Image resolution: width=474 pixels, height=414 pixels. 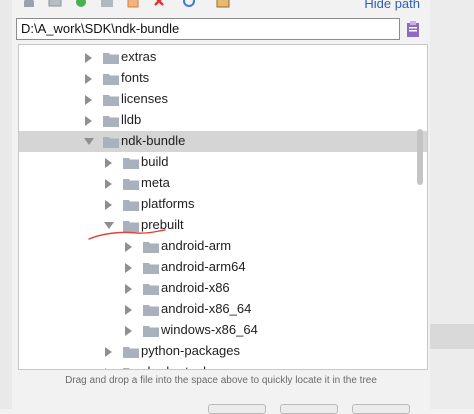 I want to click on background-window-left, so click(x=6, y=204).